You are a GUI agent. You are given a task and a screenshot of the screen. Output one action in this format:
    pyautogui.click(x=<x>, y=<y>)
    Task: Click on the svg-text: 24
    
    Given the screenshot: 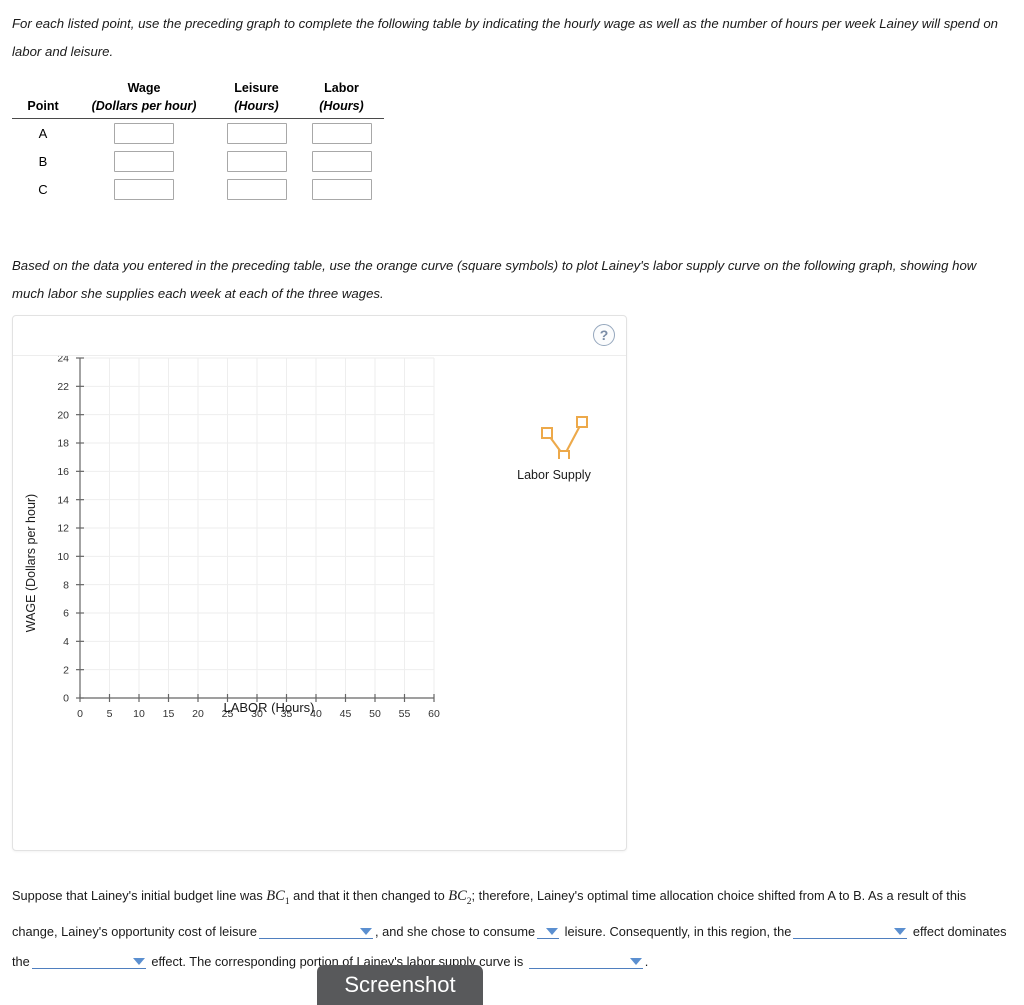 What is the action you would take?
    pyautogui.click(x=63, y=360)
    